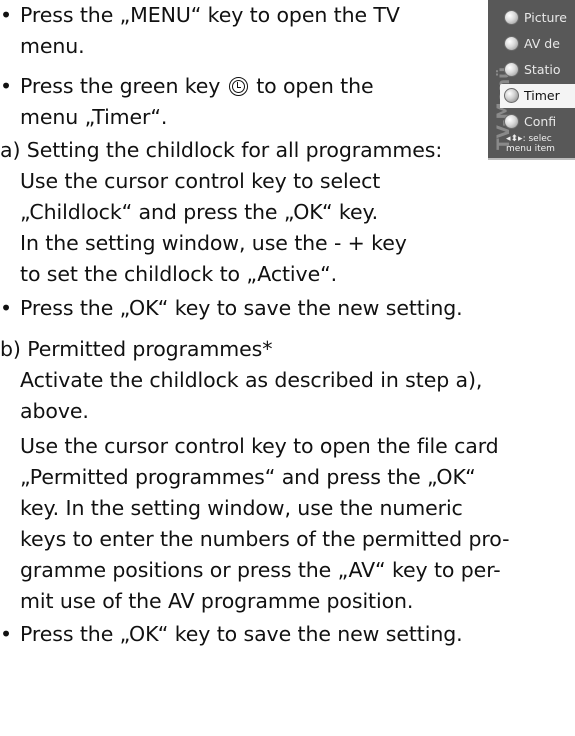 The height and width of the screenshot is (736, 575). What do you see at coordinates (200, 181) in the screenshot?
I see `section-a-text: Use the cursor control key to select` at bounding box center [200, 181].